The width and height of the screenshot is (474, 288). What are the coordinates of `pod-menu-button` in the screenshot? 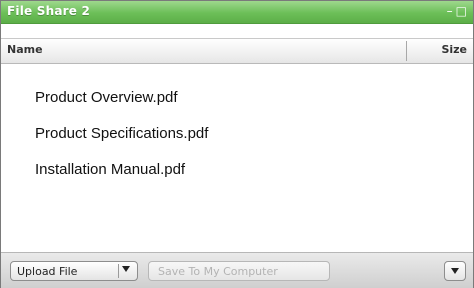 It's located at (455, 271).